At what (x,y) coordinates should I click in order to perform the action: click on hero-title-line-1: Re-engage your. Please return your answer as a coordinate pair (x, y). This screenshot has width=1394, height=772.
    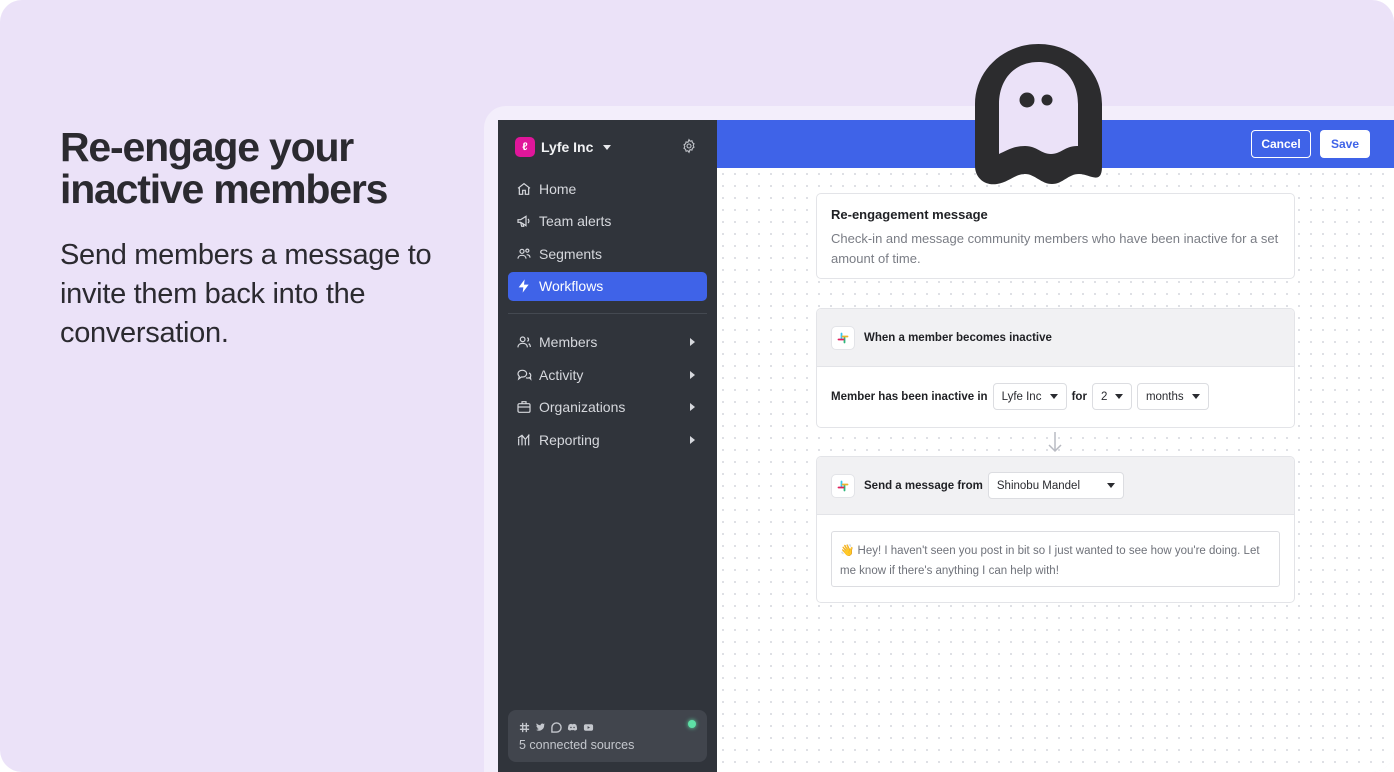
    Looking at the image, I should click on (207, 147).